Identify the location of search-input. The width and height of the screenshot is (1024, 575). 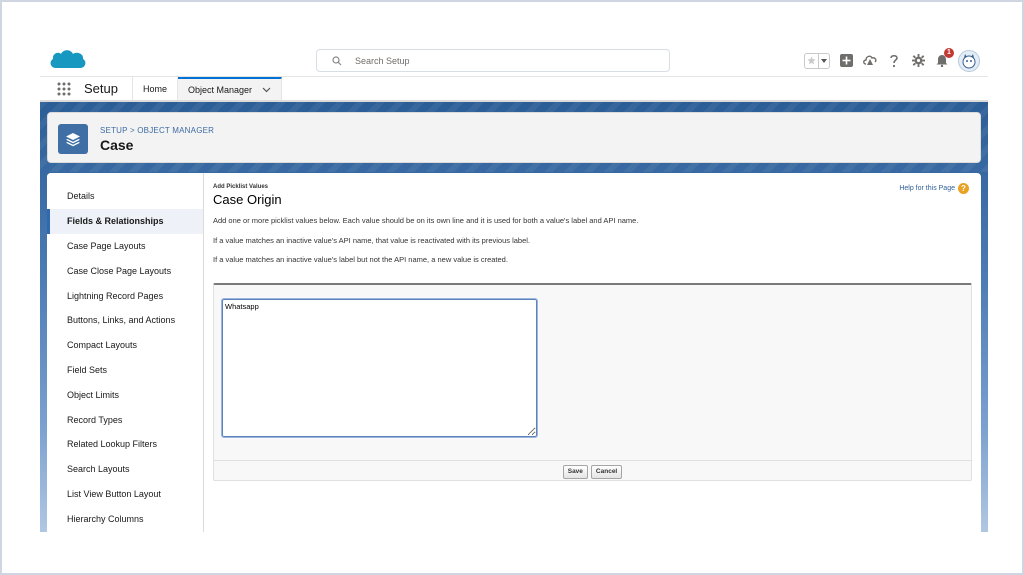
(505, 60).